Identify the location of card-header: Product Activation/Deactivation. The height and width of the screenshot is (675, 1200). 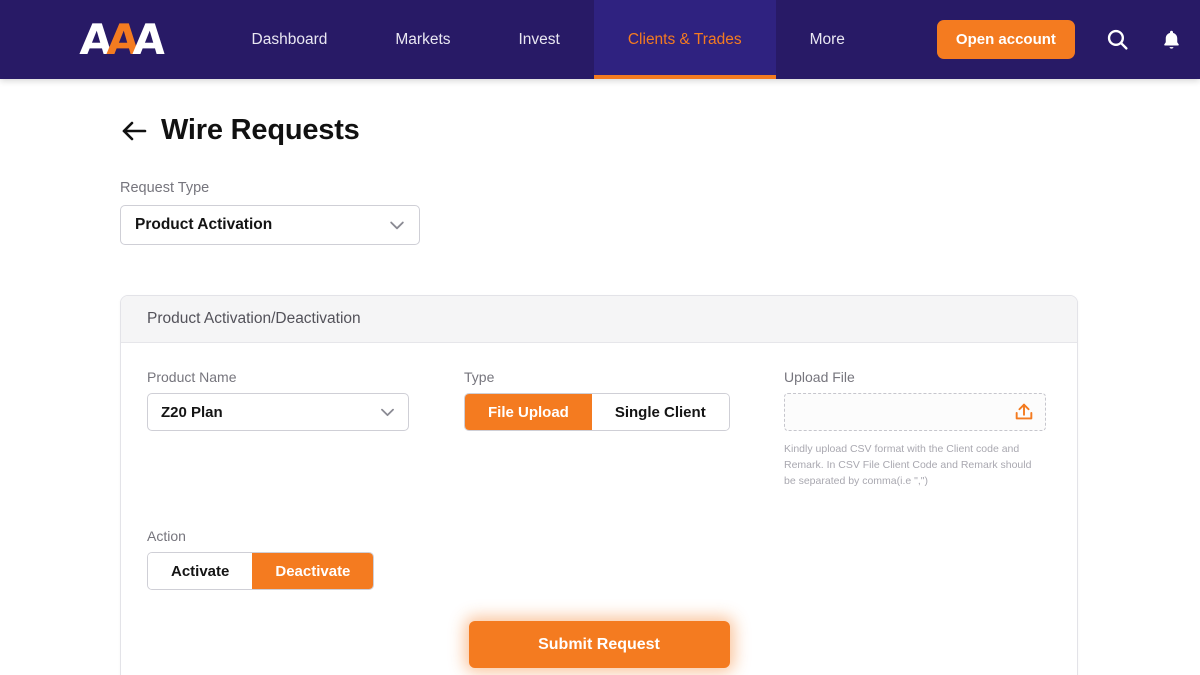
(599, 319).